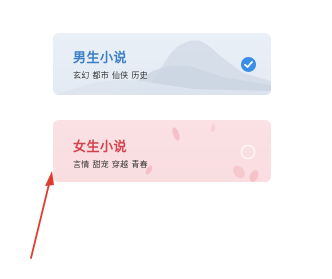 This screenshot has width=332, height=279. What do you see at coordinates (100, 58) in the screenshot?
I see `male-novels-title: 男生小说` at bounding box center [100, 58].